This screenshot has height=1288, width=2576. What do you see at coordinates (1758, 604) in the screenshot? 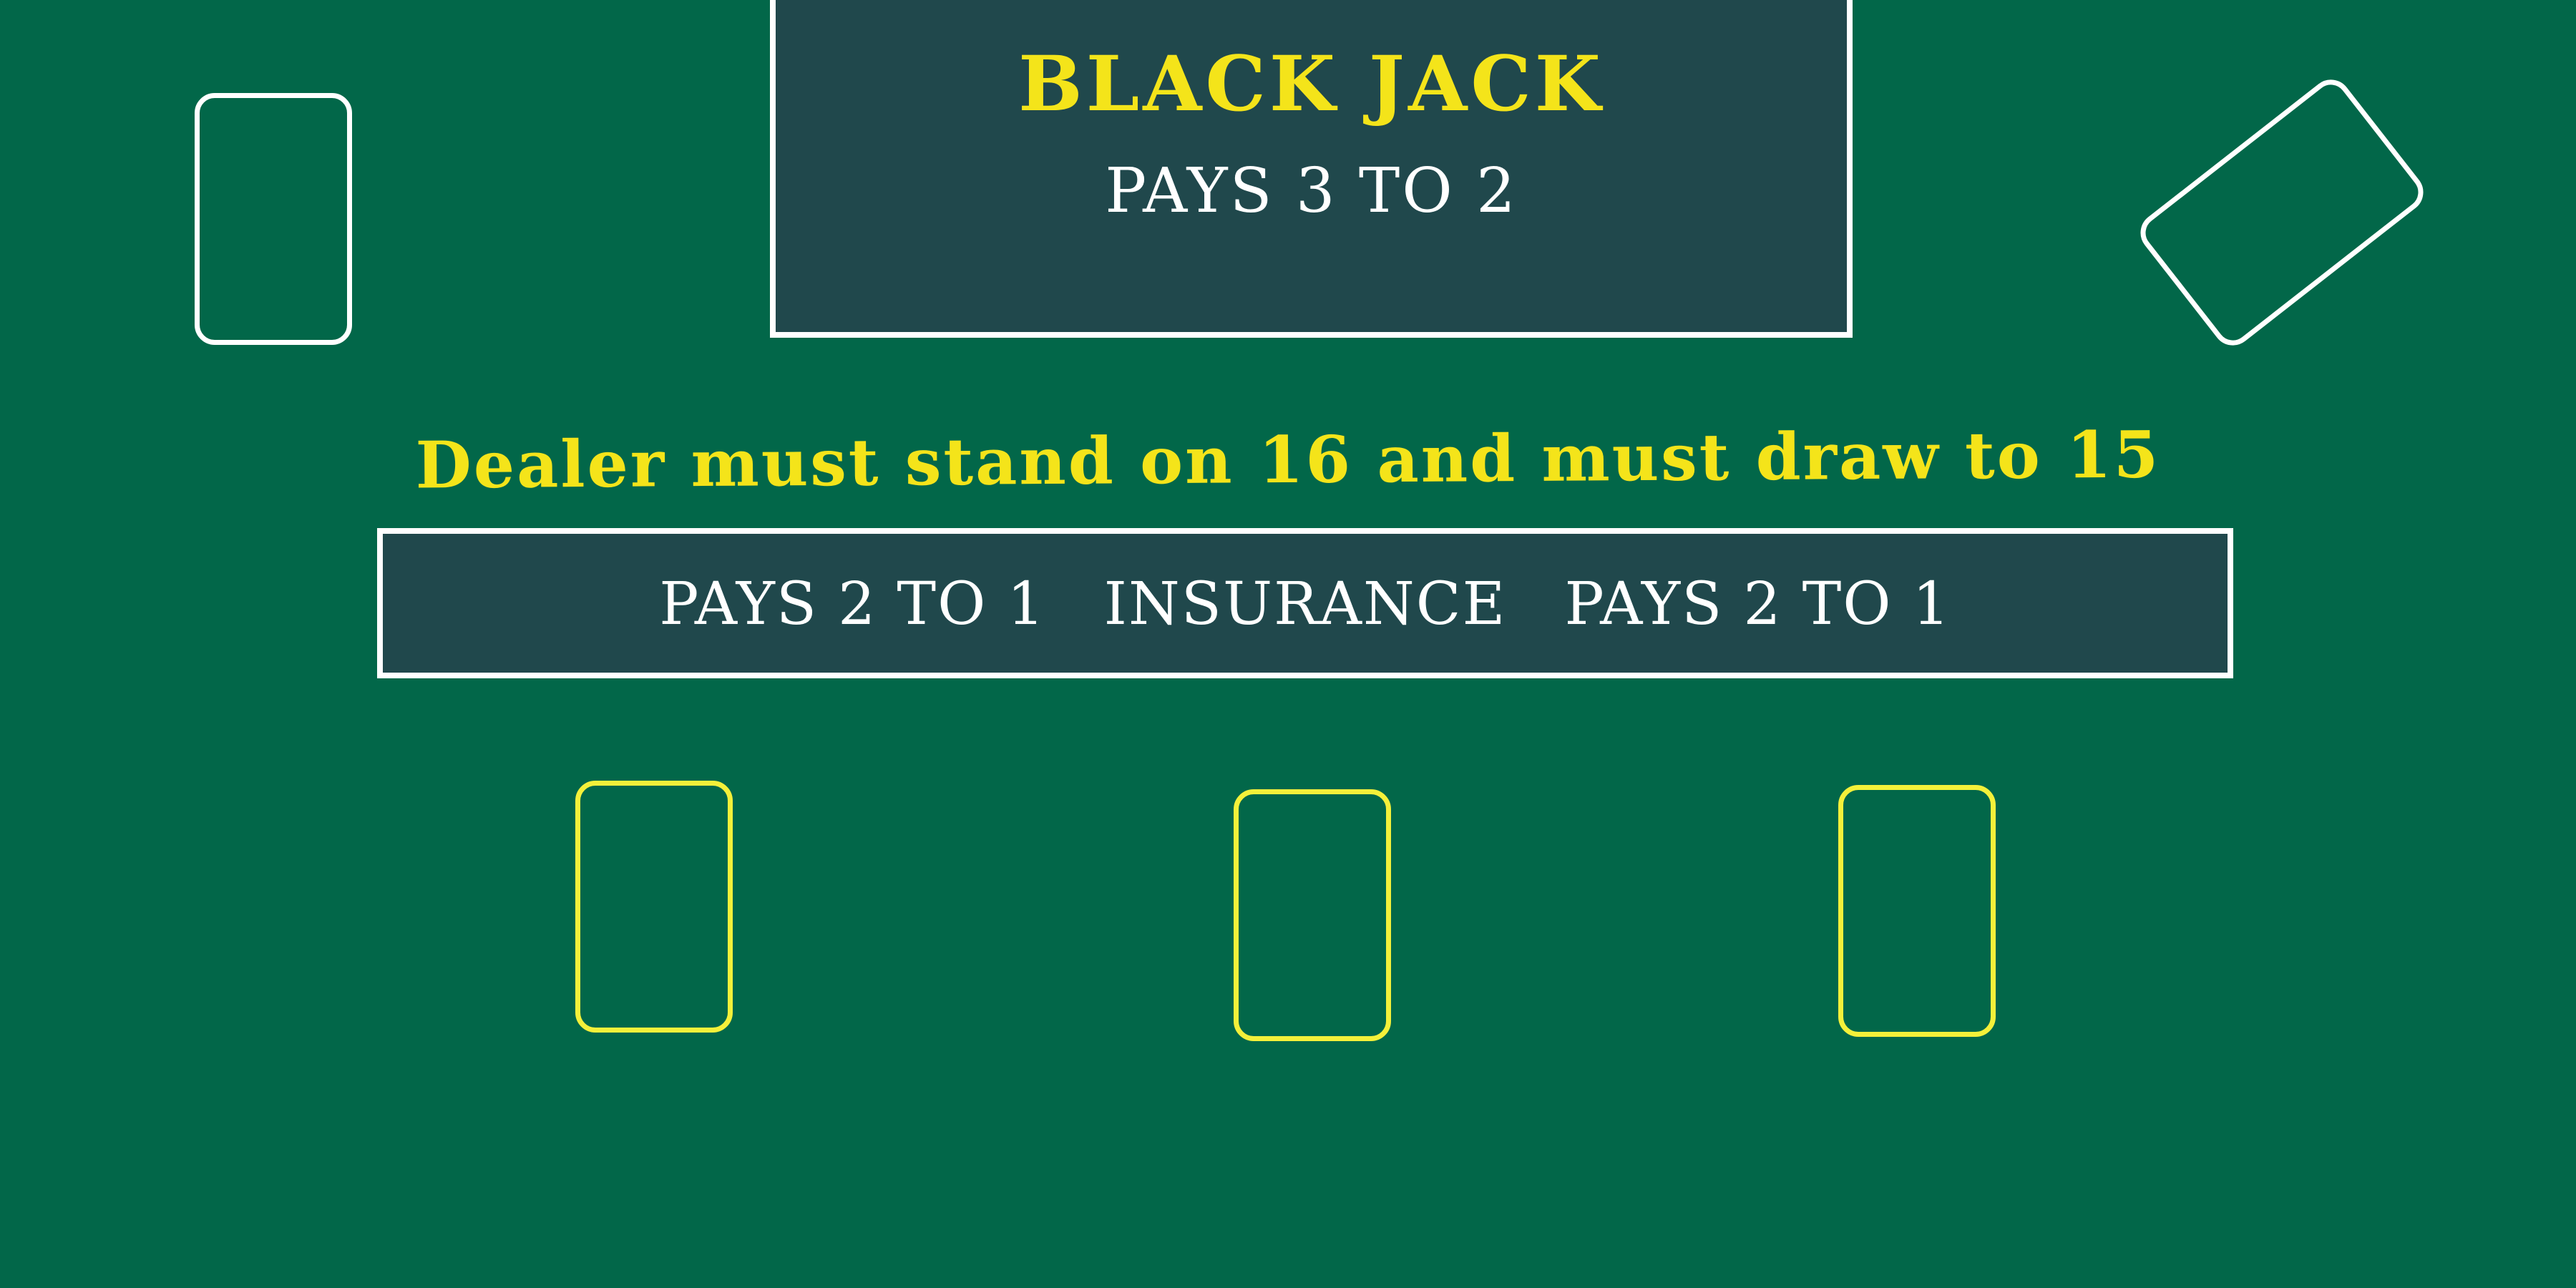
I see `insurance-payout-right: PAYS 2 TO 1` at bounding box center [1758, 604].